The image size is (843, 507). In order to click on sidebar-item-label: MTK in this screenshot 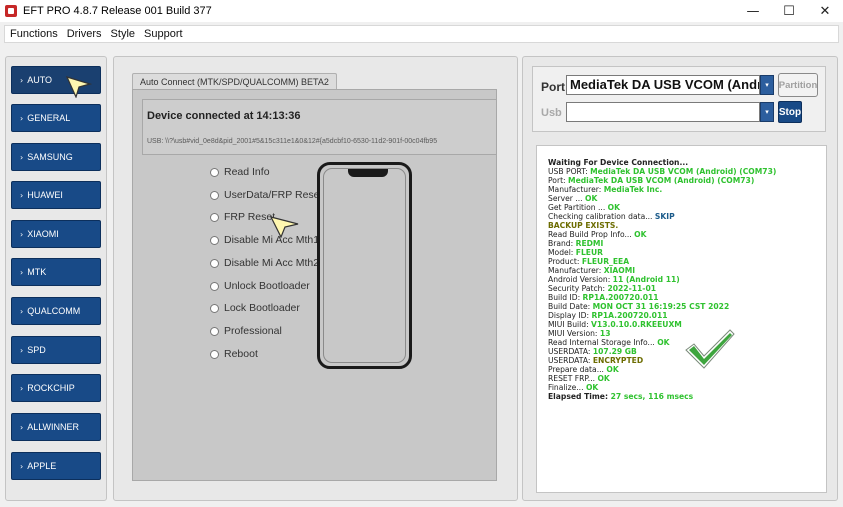, I will do `click(37, 272)`.